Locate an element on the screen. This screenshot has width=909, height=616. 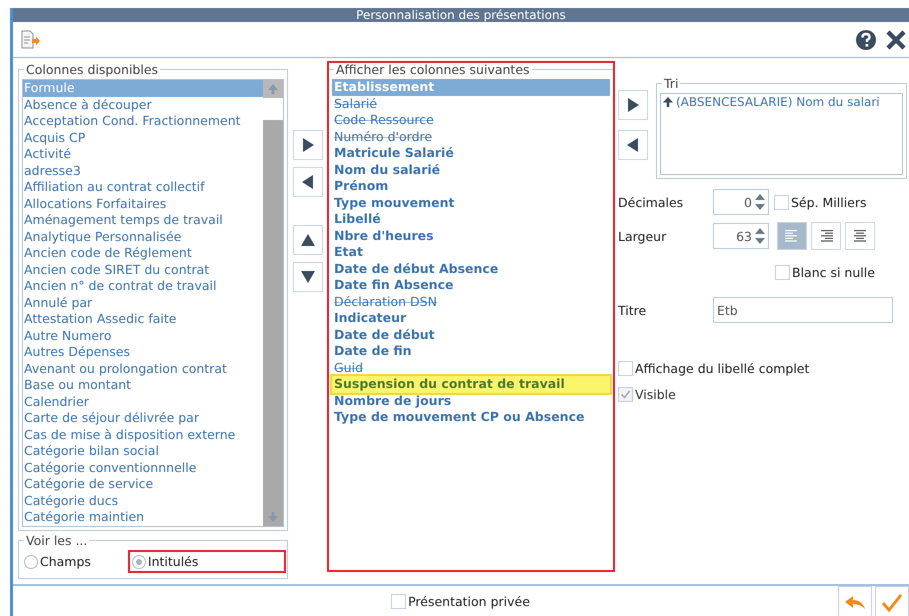
sort-list: (ABSENCESALARIE) Nom du salari is located at coordinates (781, 134).